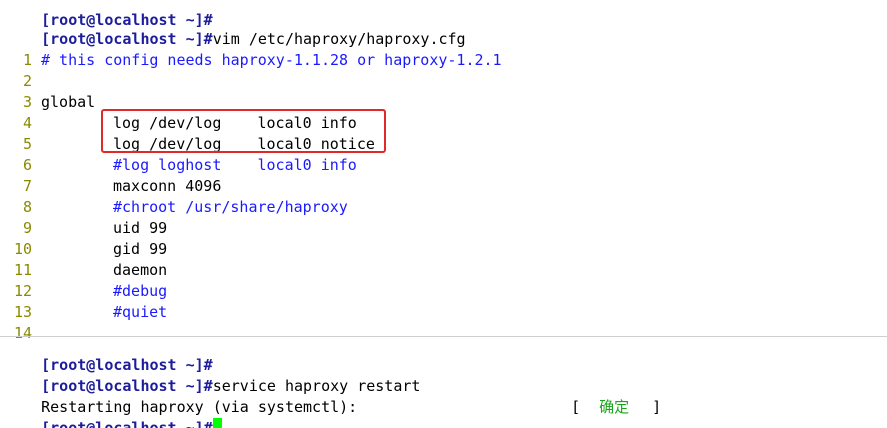 This screenshot has width=887, height=428. What do you see at coordinates (140, 291) in the screenshot?
I see `comment-text: #debug` at bounding box center [140, 291].